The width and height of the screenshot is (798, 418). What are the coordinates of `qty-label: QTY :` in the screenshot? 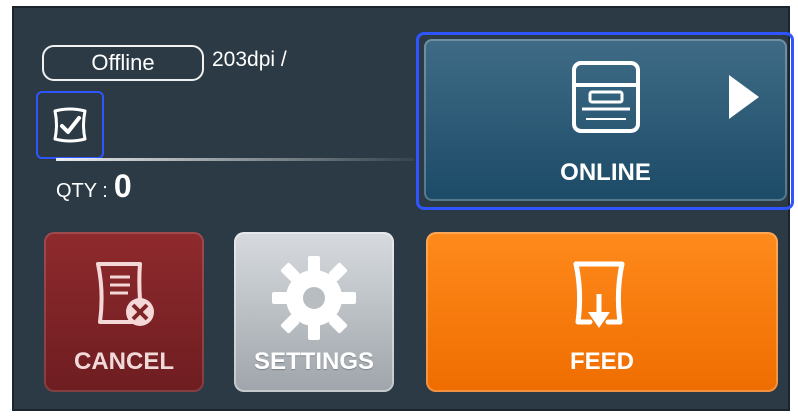 It's located at (82, 191).